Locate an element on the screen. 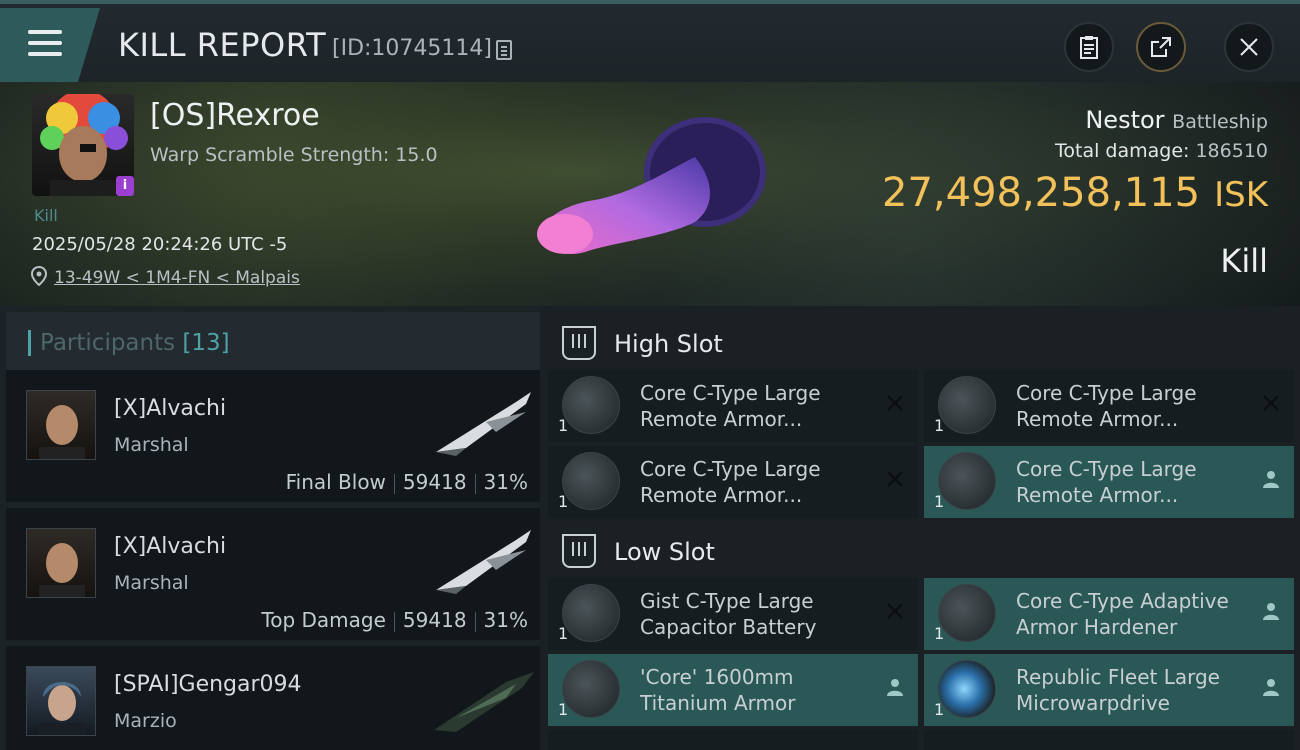 Image resolution: width=1300 pixels, height=750 pixels. microwarpdrive-icon is located at coordinates (967, 689).